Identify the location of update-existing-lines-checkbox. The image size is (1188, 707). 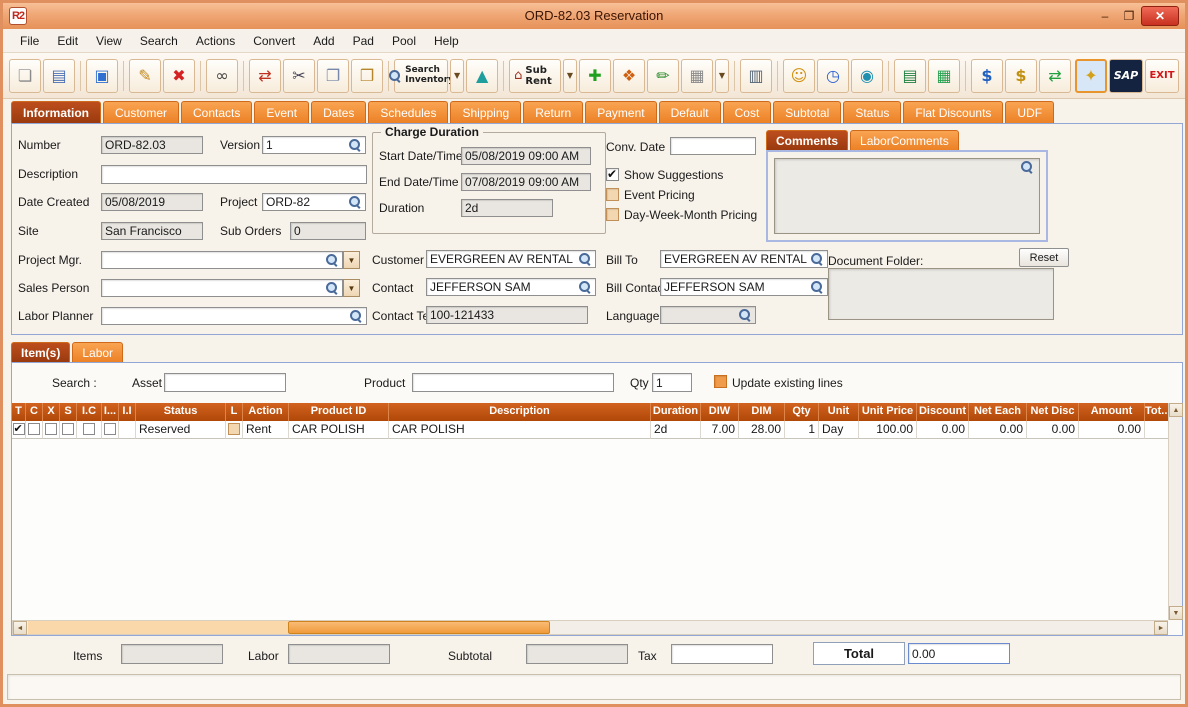
(720, 381).